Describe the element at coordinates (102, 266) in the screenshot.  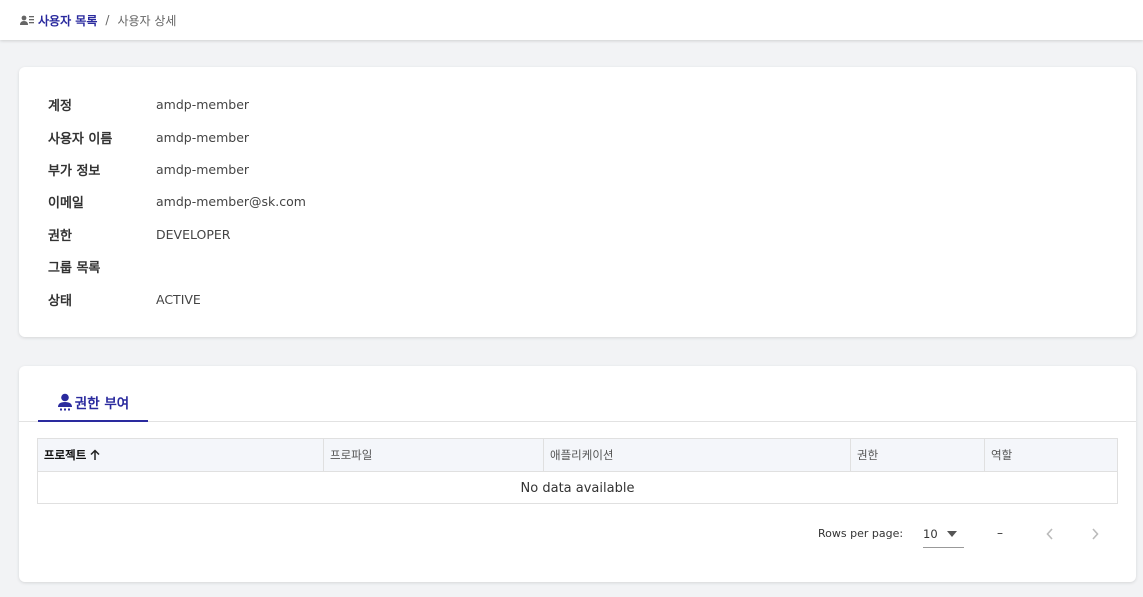
I see `info-row-groups: 그룹 목록` at that location.